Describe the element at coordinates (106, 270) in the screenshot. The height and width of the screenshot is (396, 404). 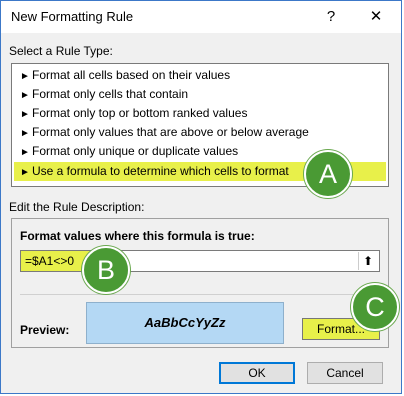
I see `callout-b: B` at that location.